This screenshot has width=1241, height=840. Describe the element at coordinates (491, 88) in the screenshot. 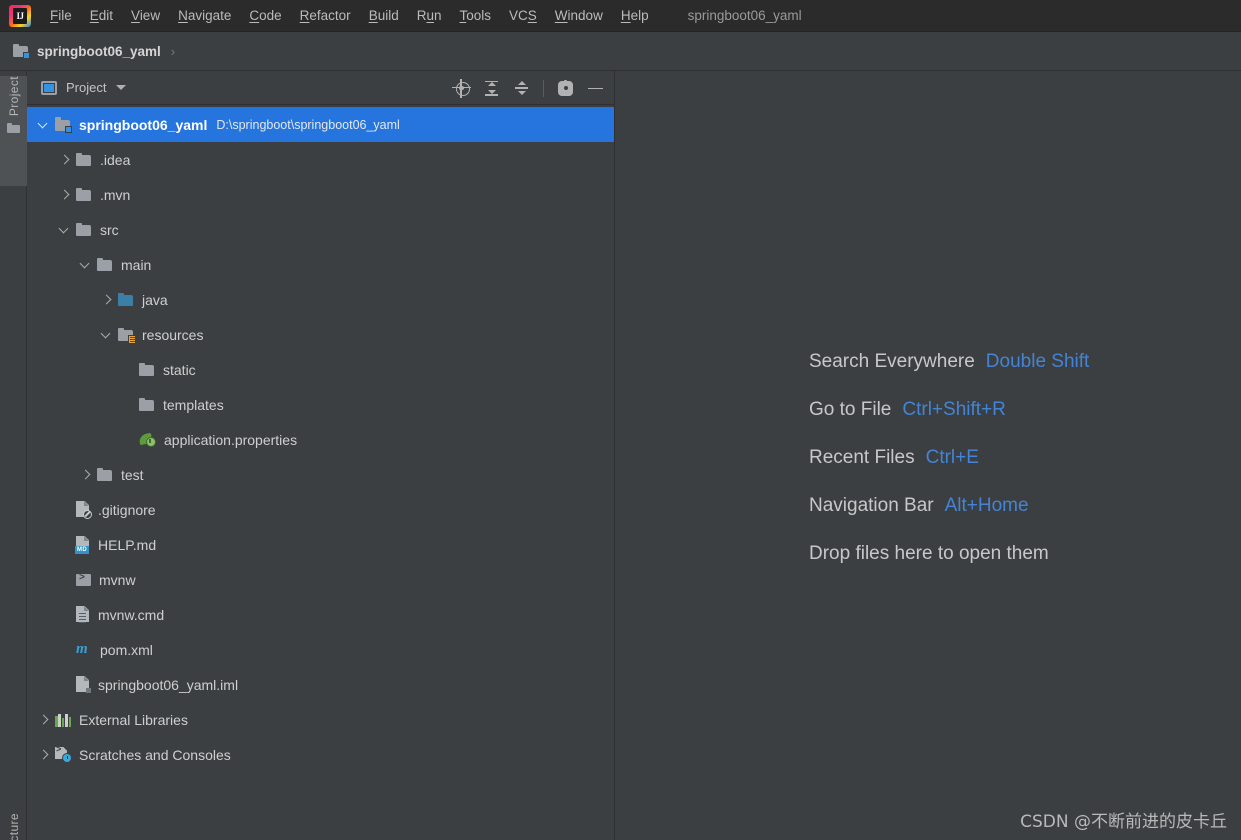

I see `expand-all-icon` at that location.